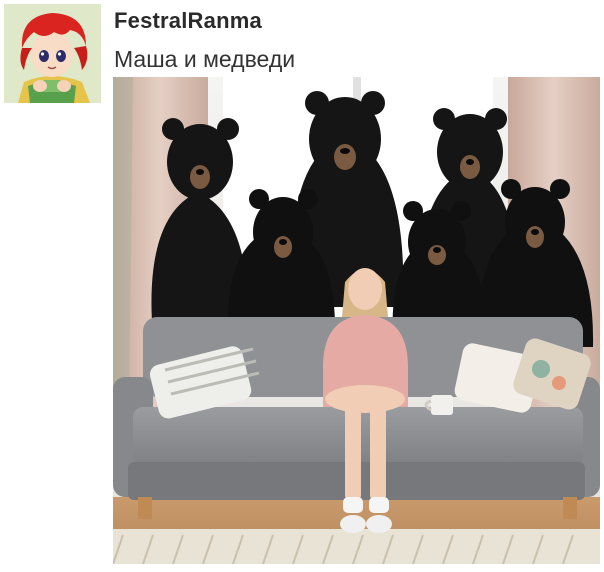  Describe the element at coordinates (188, 21) in the screenshot. I see `post-author-username: FestralRanma` at that location.